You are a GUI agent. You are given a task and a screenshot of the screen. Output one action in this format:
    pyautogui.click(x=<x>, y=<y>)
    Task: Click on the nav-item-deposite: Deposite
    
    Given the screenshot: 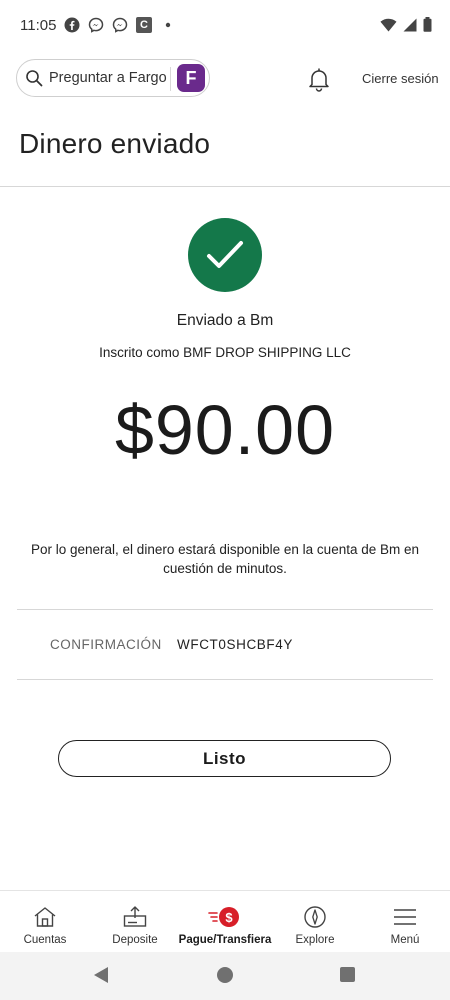 What is the action you would take?
    pyautogui.click(x=135, y=922)
    